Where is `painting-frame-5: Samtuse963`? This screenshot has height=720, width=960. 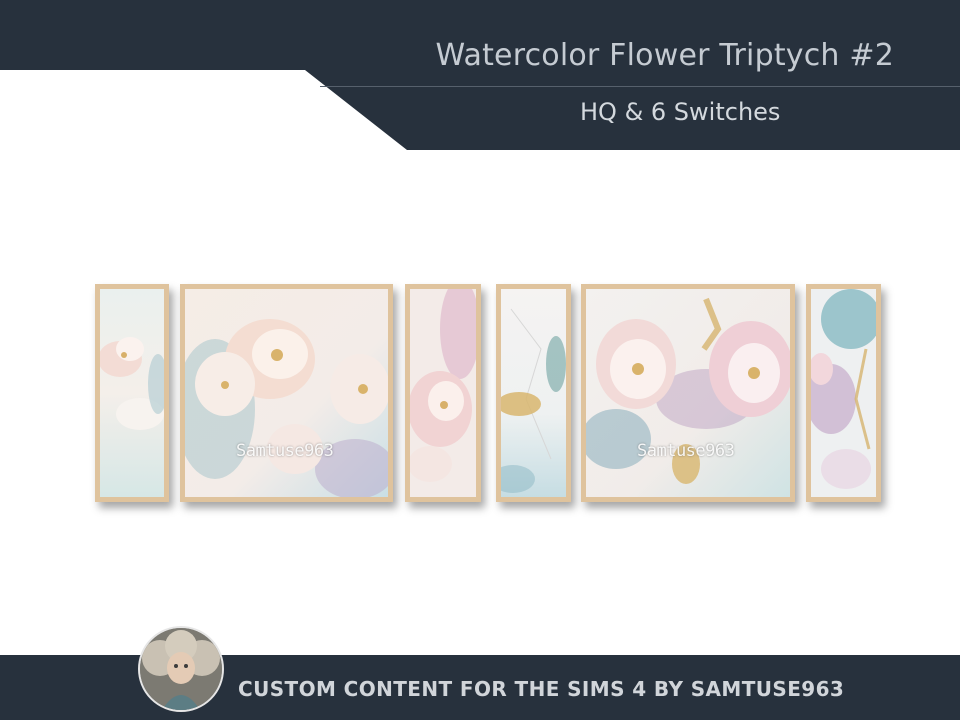
painting-frame-5: Samtuse963 is located at coordinates (688, 393).